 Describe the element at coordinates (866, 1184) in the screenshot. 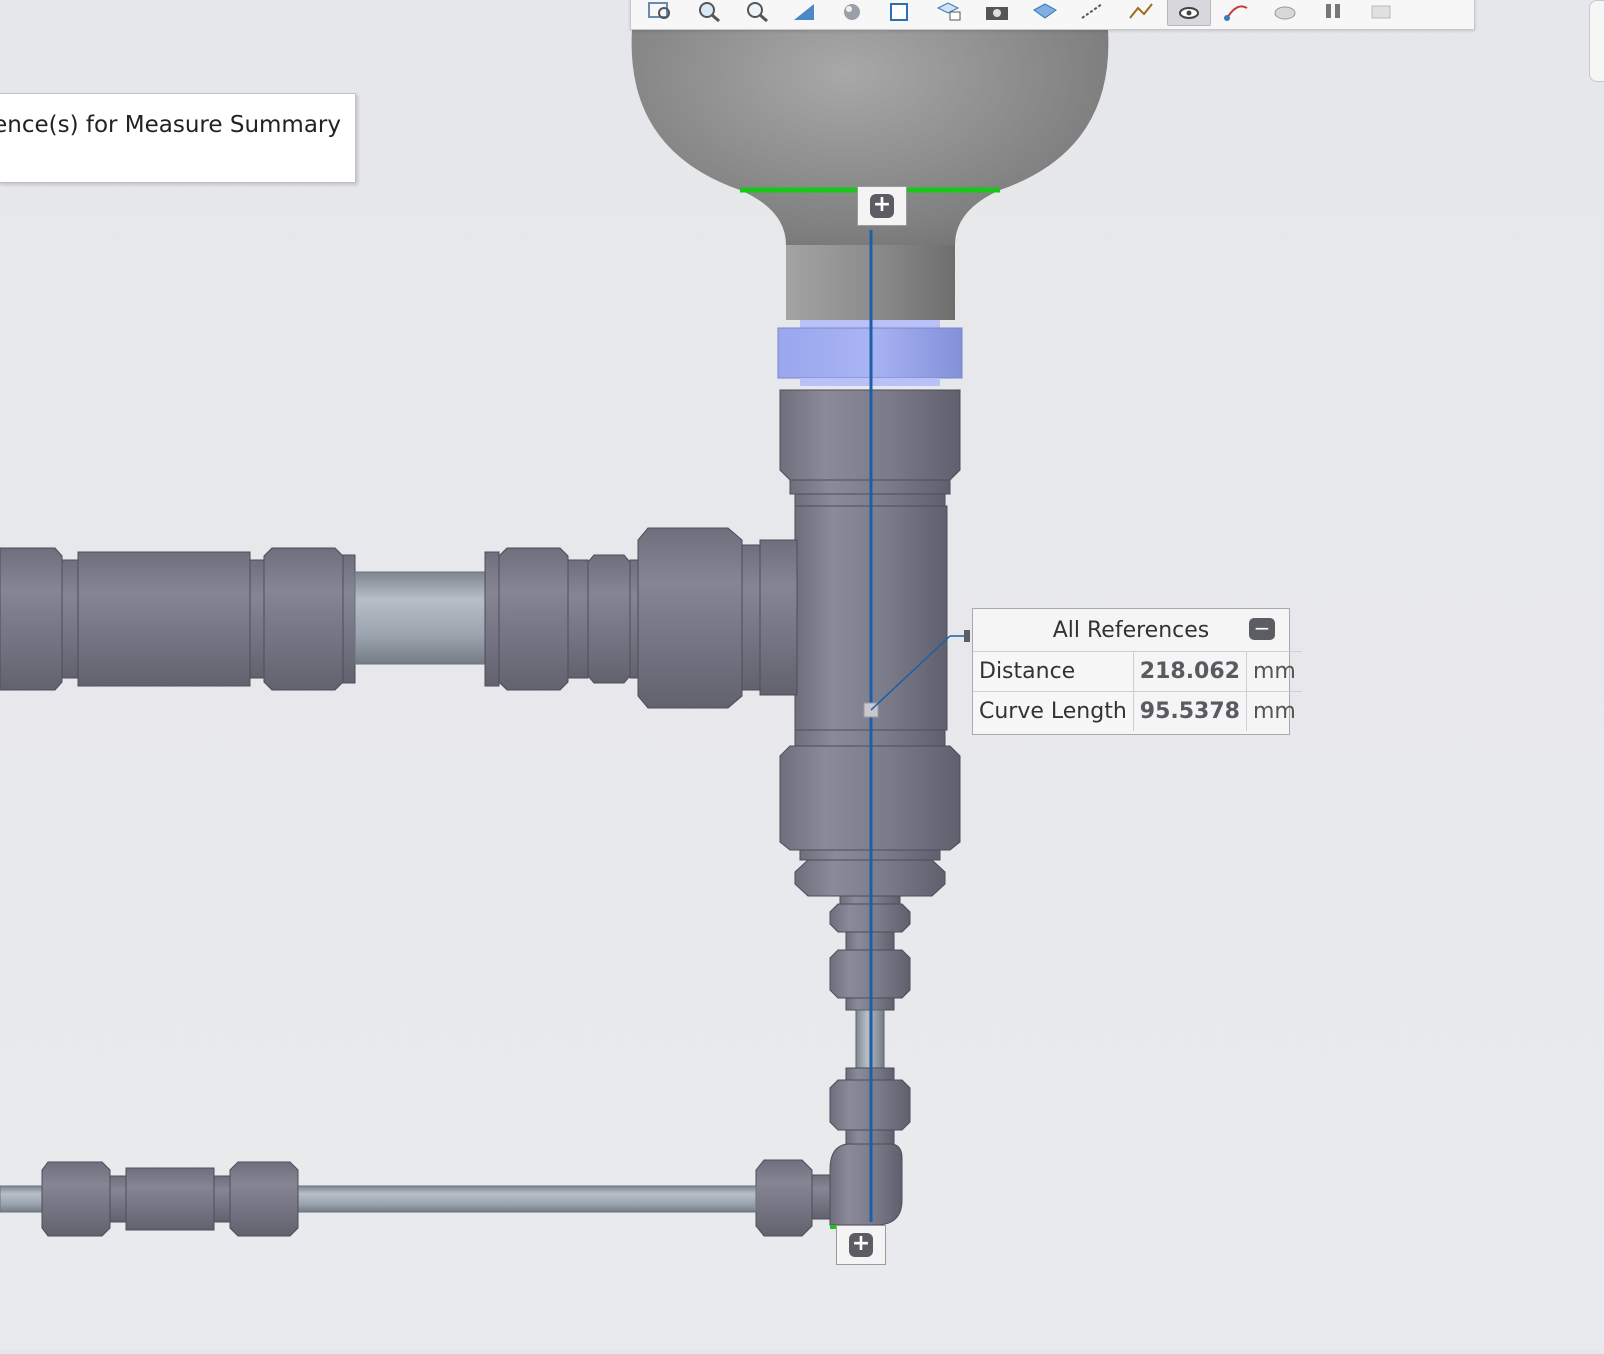

I see `elbow` at that location.